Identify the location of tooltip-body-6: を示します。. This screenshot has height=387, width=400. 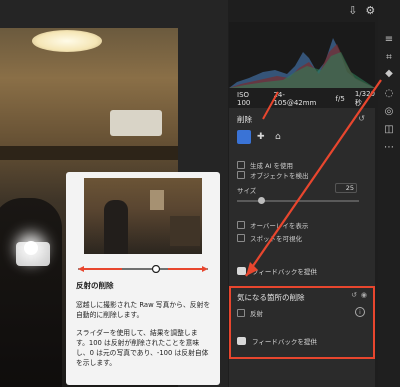
(96, 363).